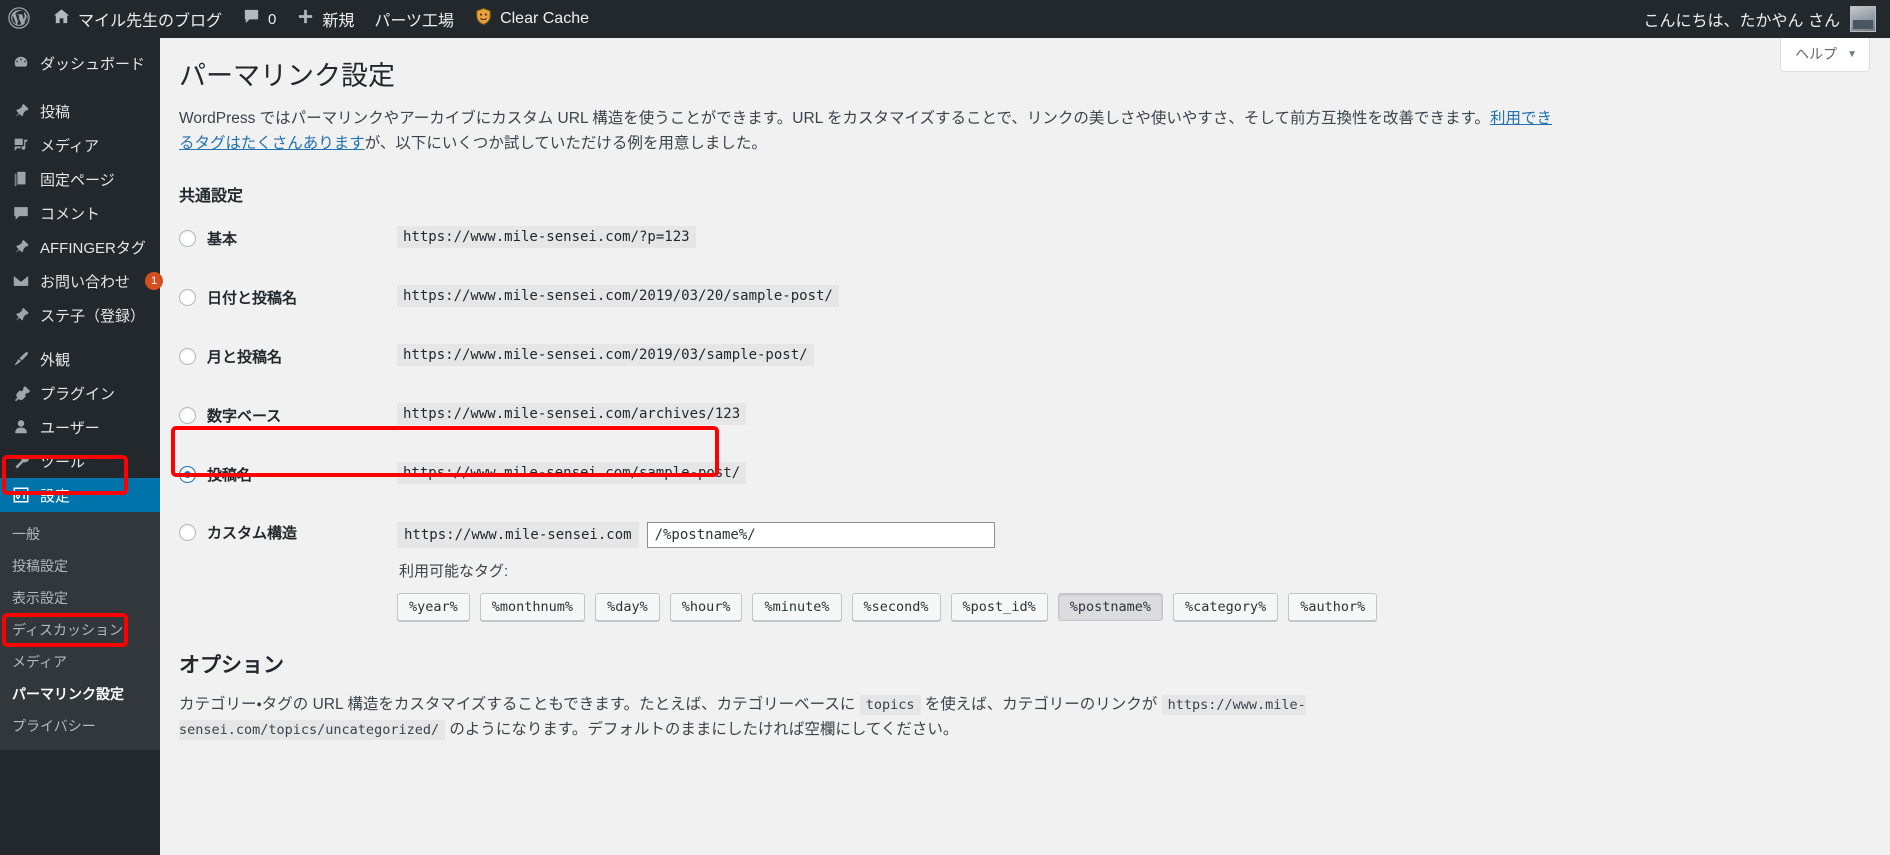 This screenshot has width=1890, height=855. I want to click on permalink-radio-day-and-name: 日付と投稿名, so click(288, 297).